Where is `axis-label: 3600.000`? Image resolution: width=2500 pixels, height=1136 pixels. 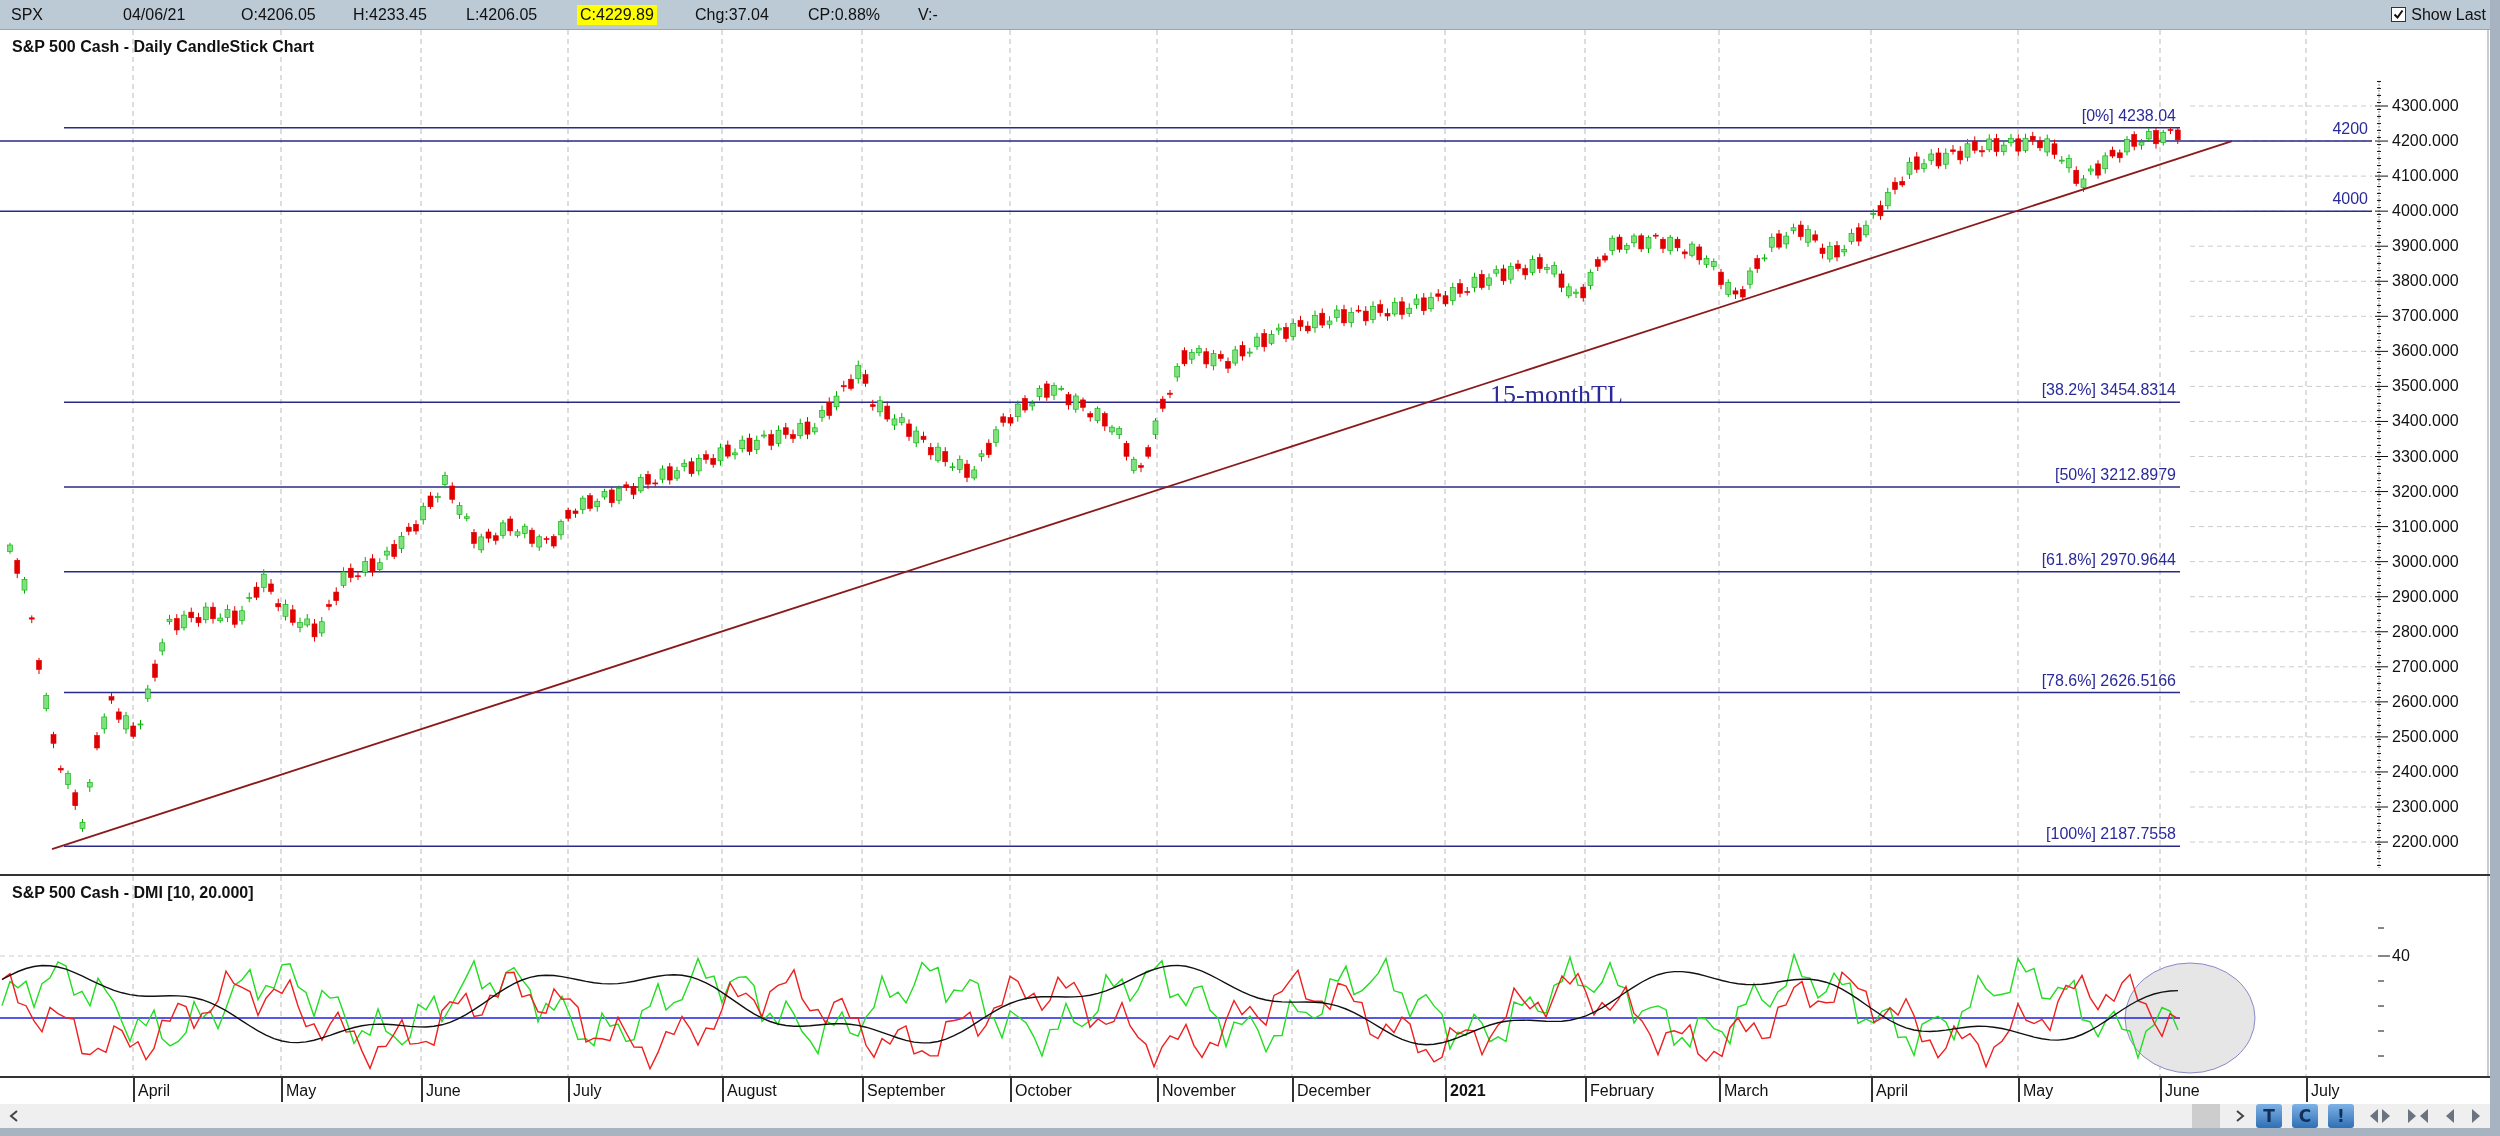 axis-label: 3600.000 is located at coordinates (2425, 351).